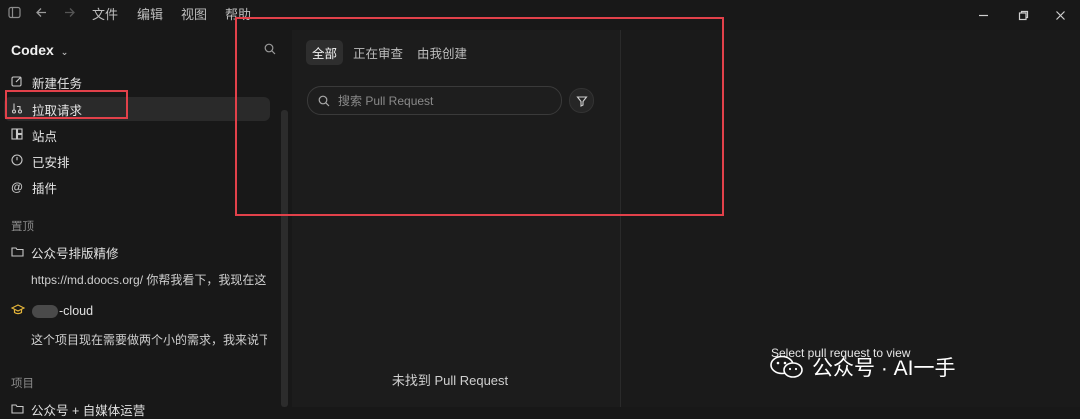 The image size is (1080, 419). I want to click on minimize-button, so click(983, 15).